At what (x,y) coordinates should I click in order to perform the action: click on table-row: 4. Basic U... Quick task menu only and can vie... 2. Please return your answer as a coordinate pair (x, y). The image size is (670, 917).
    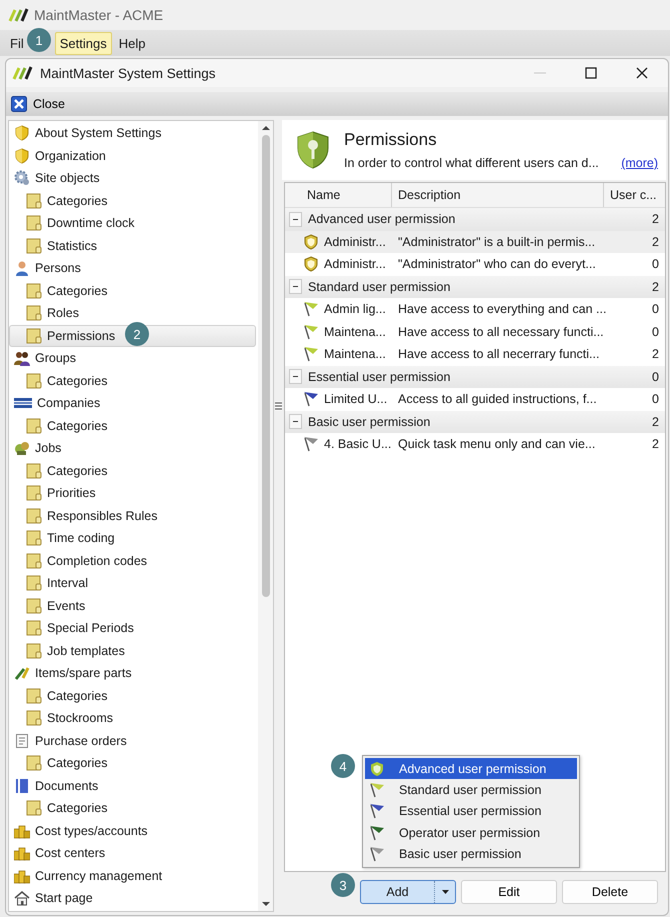
    Looking at the image, I should click on (475, 444).